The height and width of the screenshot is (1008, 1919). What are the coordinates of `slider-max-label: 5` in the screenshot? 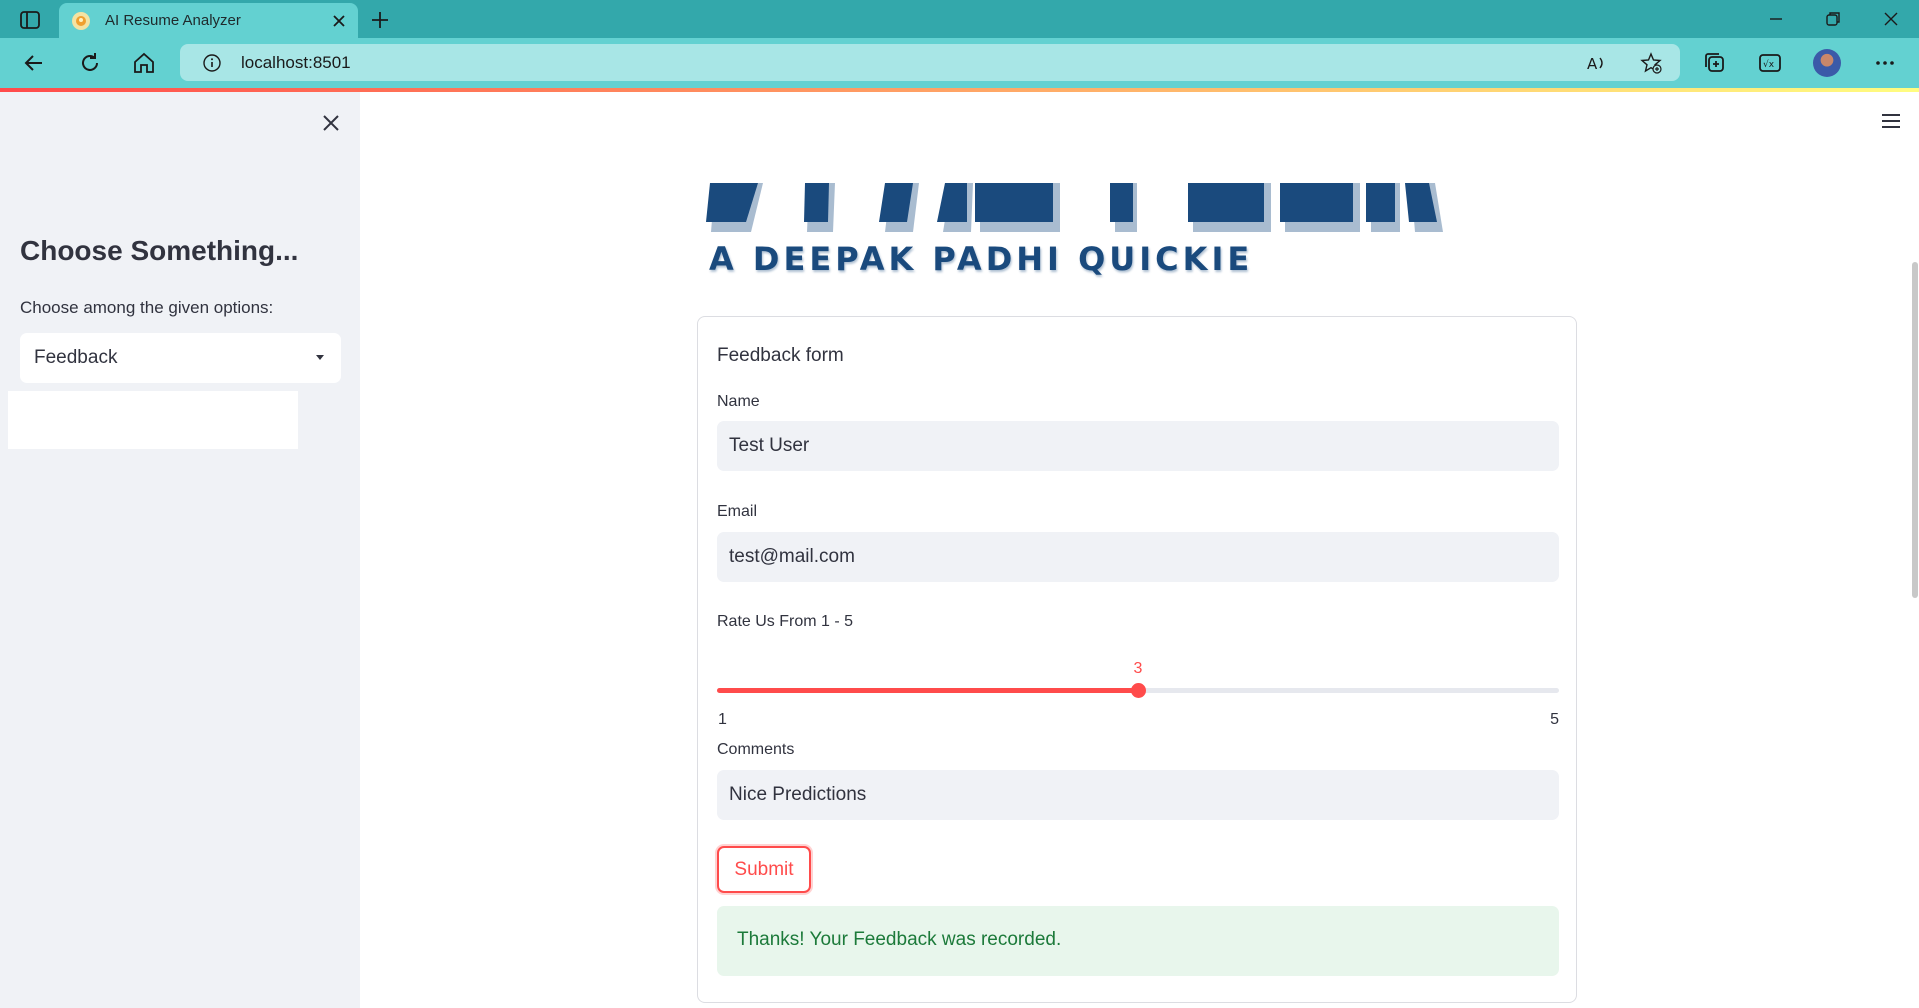 It's located at (1554, 719).